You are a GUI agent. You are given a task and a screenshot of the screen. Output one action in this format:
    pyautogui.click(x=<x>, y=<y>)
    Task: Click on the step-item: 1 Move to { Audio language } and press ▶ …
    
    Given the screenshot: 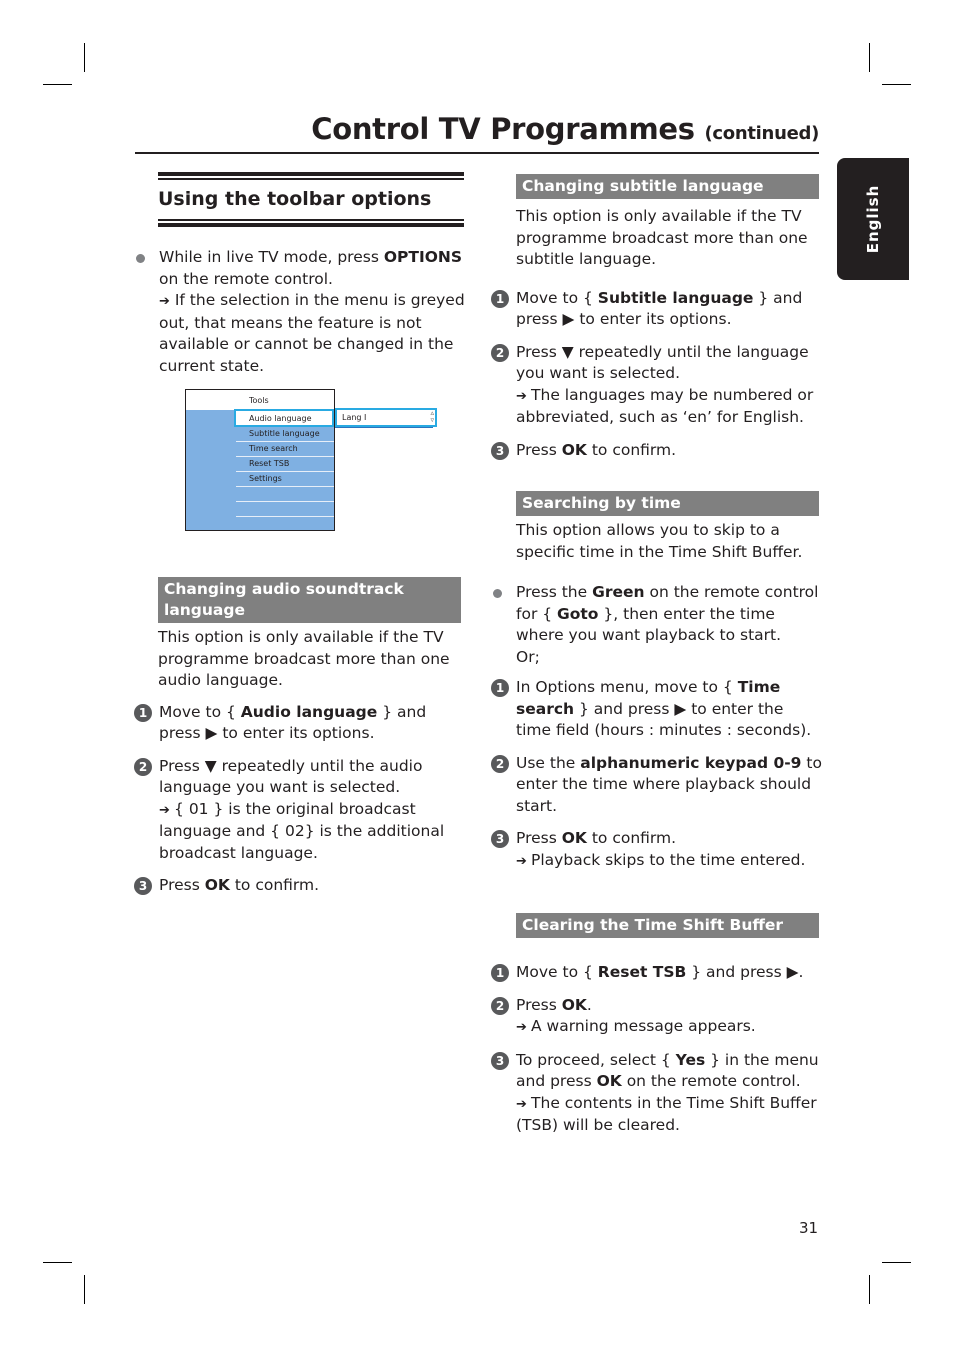 What is the action you would take?
    pyautogui.click(x=299, y=723)
    